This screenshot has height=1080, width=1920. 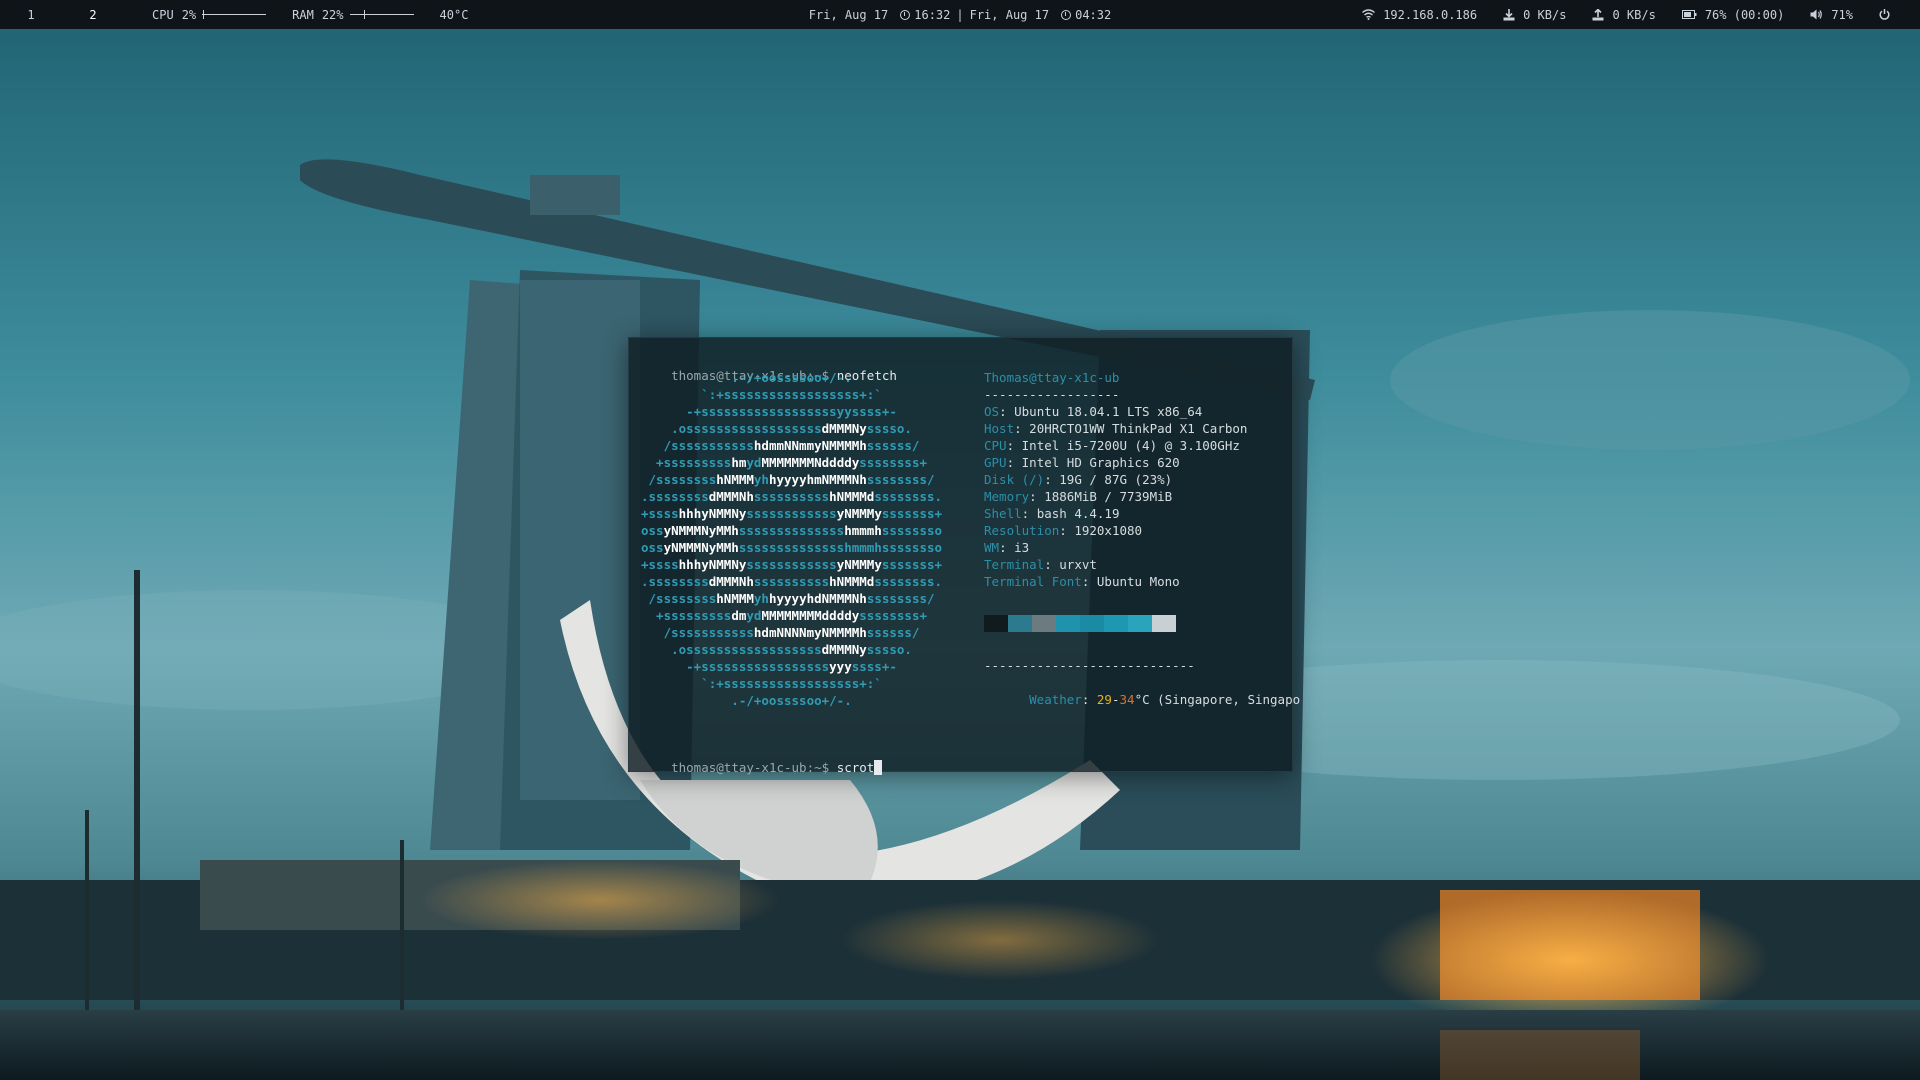 I want to click on clock: Fri, Aug 17 16:32 | Fri, Aug 17 04:32, so click(x=960, y=15).